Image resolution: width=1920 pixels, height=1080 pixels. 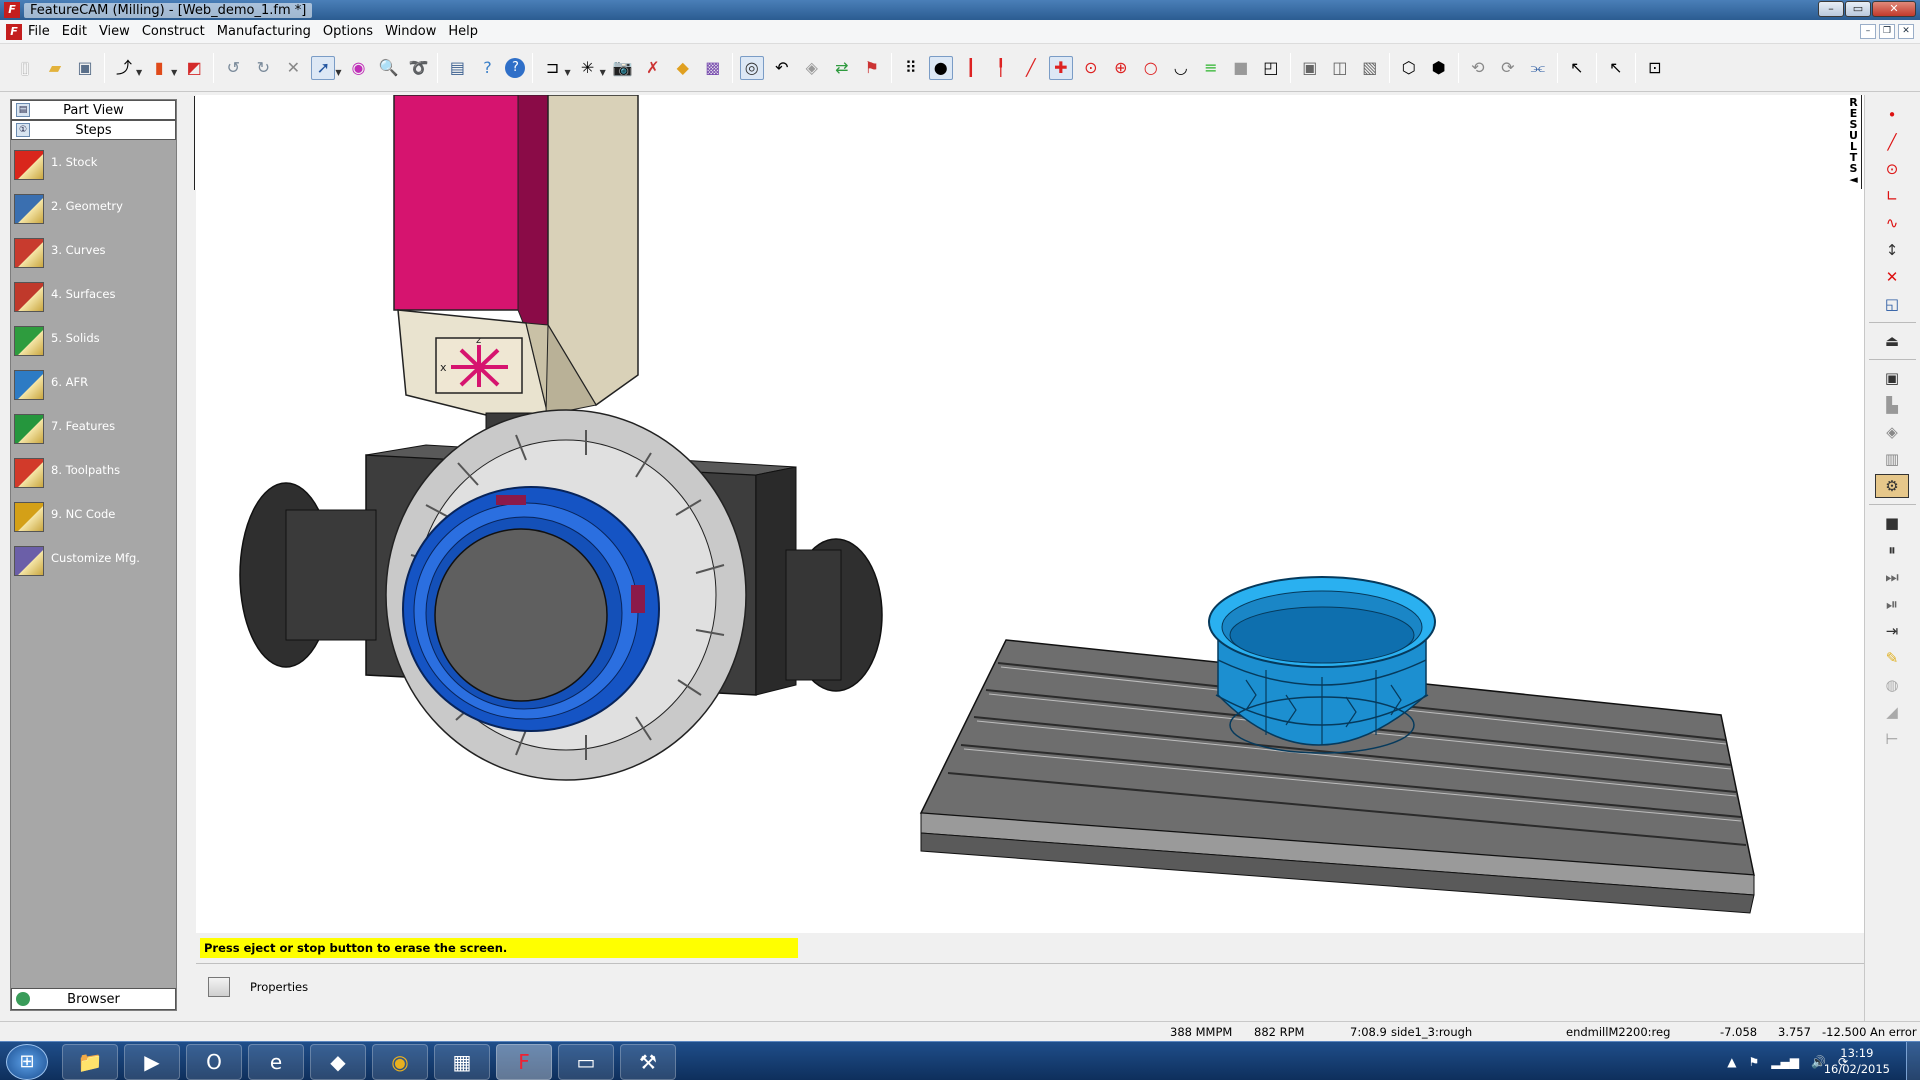 I want to click on tool-path-icon: ↶, so click(x=782, y=68).